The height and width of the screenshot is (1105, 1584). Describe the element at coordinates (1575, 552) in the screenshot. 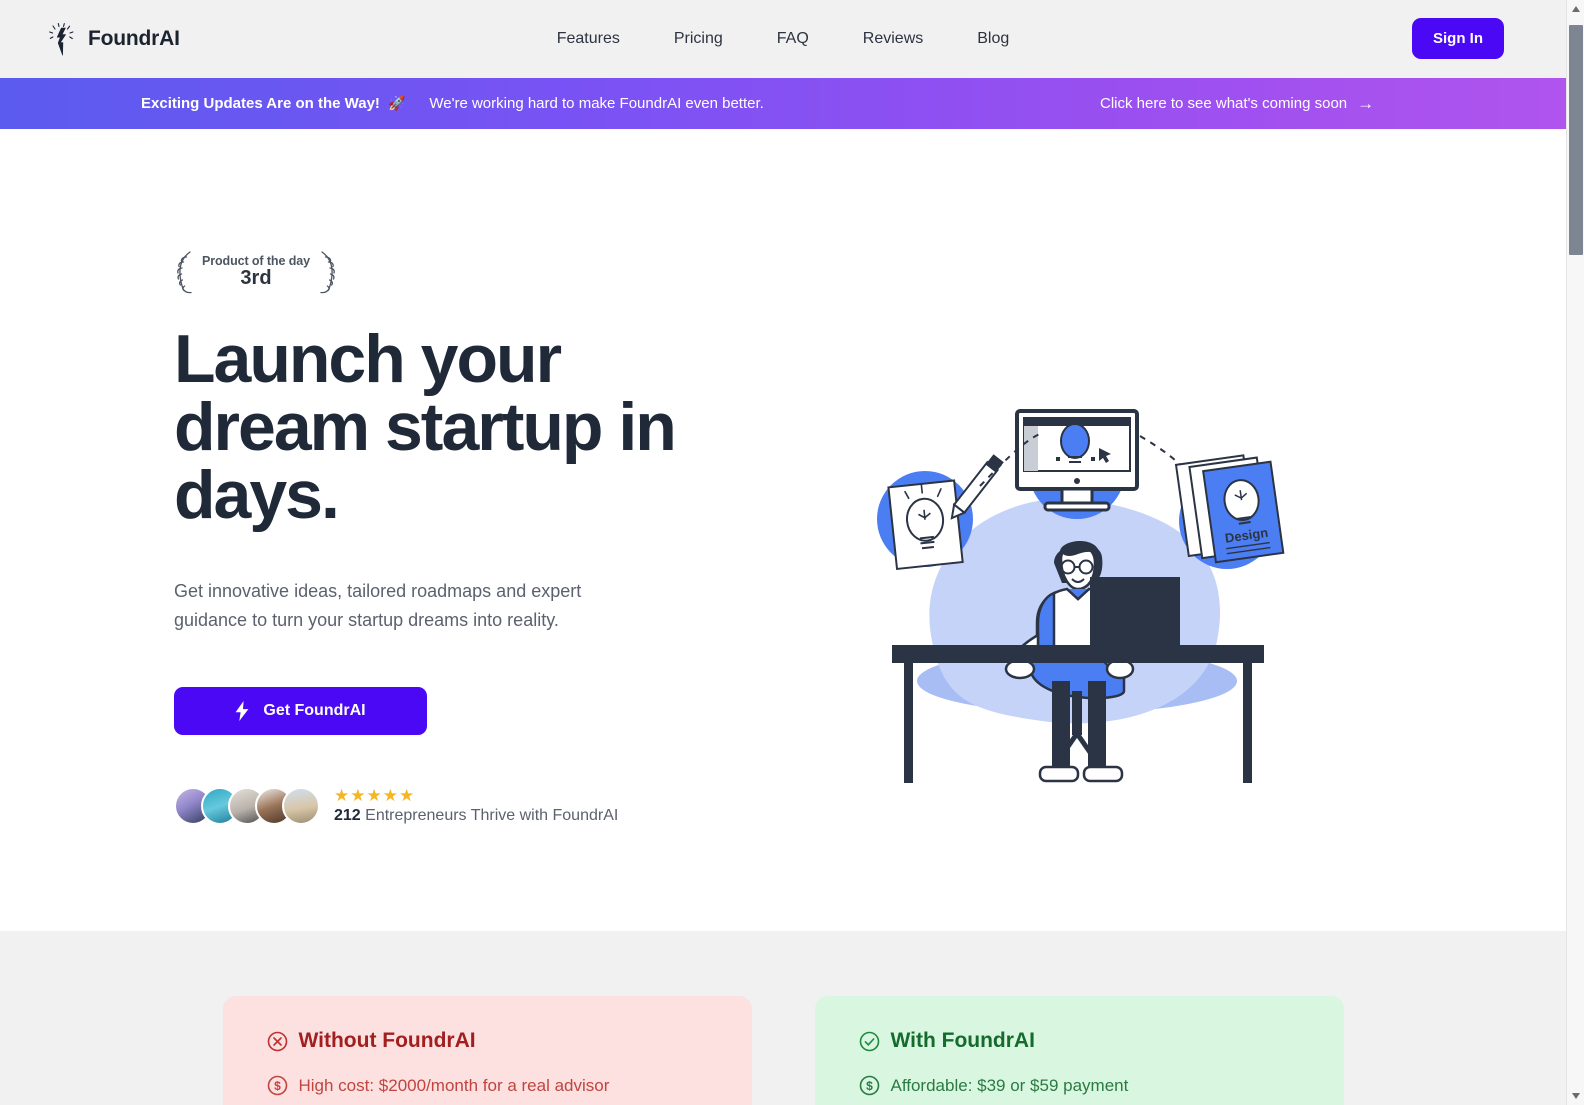

I see `page-scrollbar` at that location.